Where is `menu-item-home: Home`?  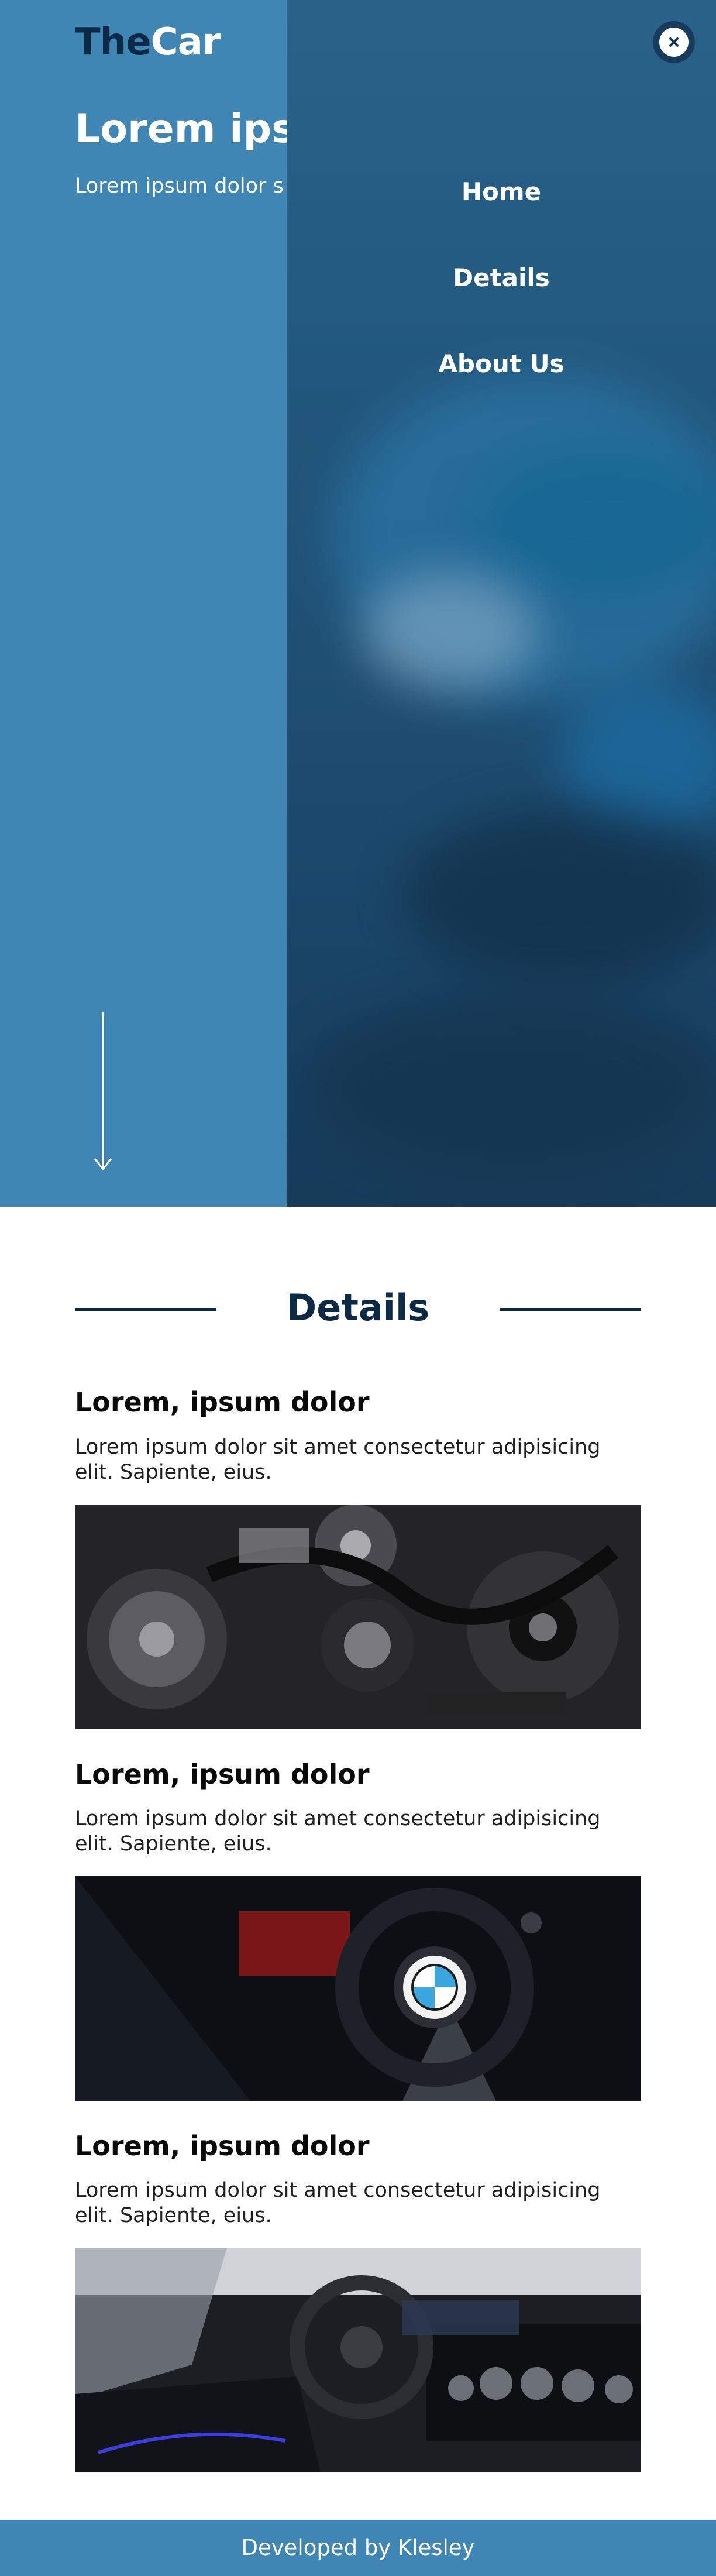 menu-item-home: Home is located at coordinates (501, 192).